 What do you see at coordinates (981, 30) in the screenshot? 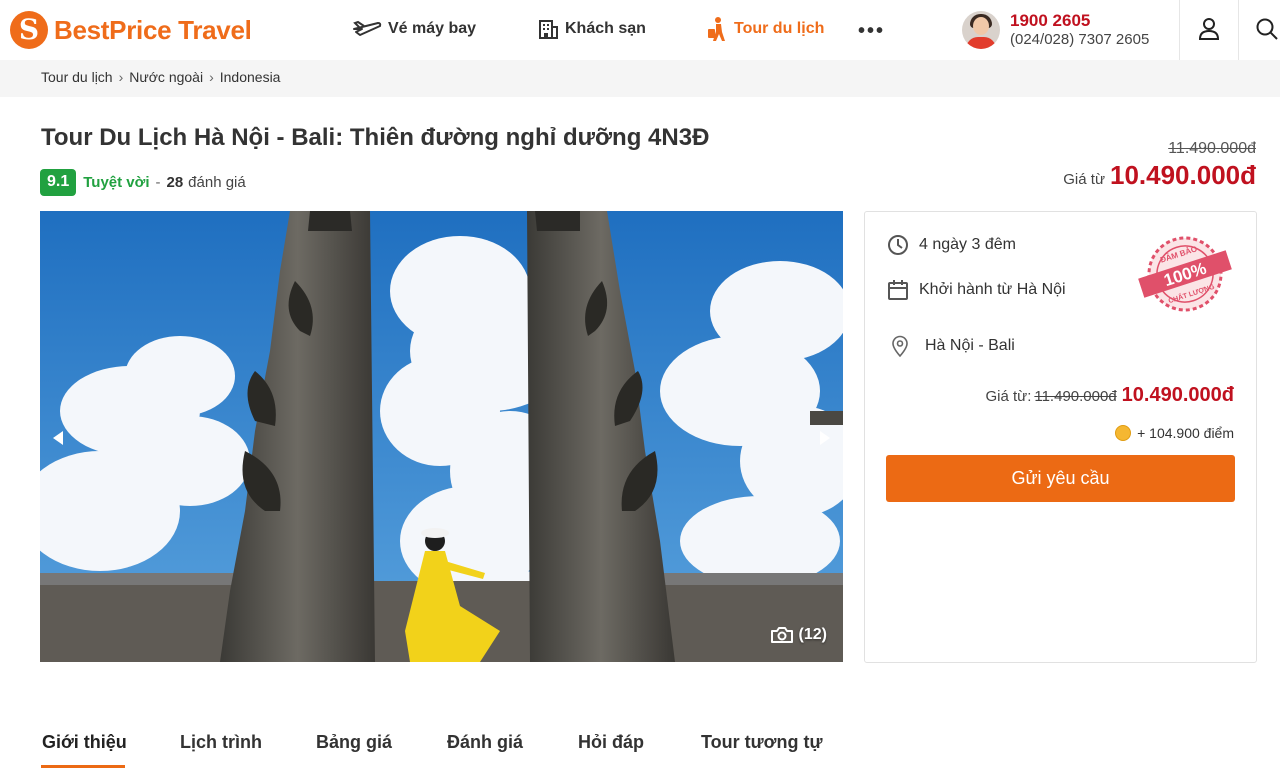
I see `agent-avatar` at bounding box center [981, 30].